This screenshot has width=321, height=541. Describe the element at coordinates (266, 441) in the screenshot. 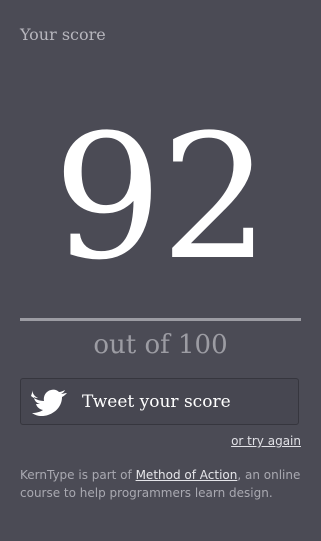

I see `try-again-link: or try again` at that location.